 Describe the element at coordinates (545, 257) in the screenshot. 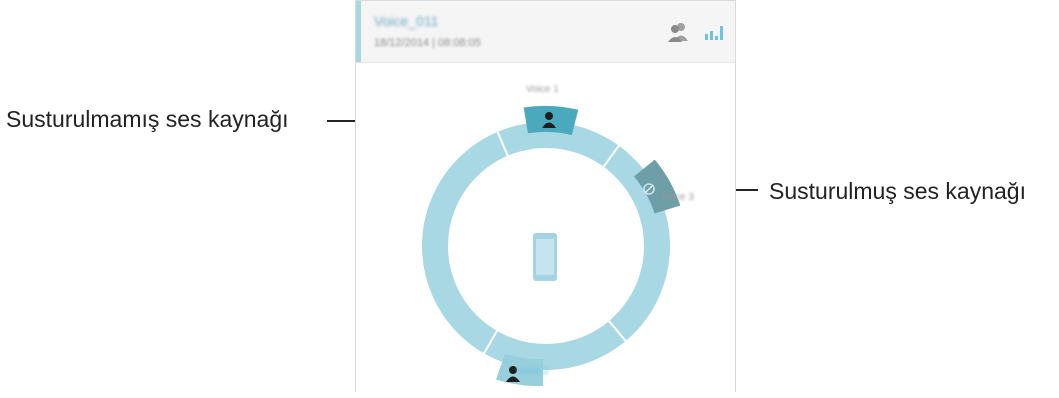

I see `device-icon` at that location.